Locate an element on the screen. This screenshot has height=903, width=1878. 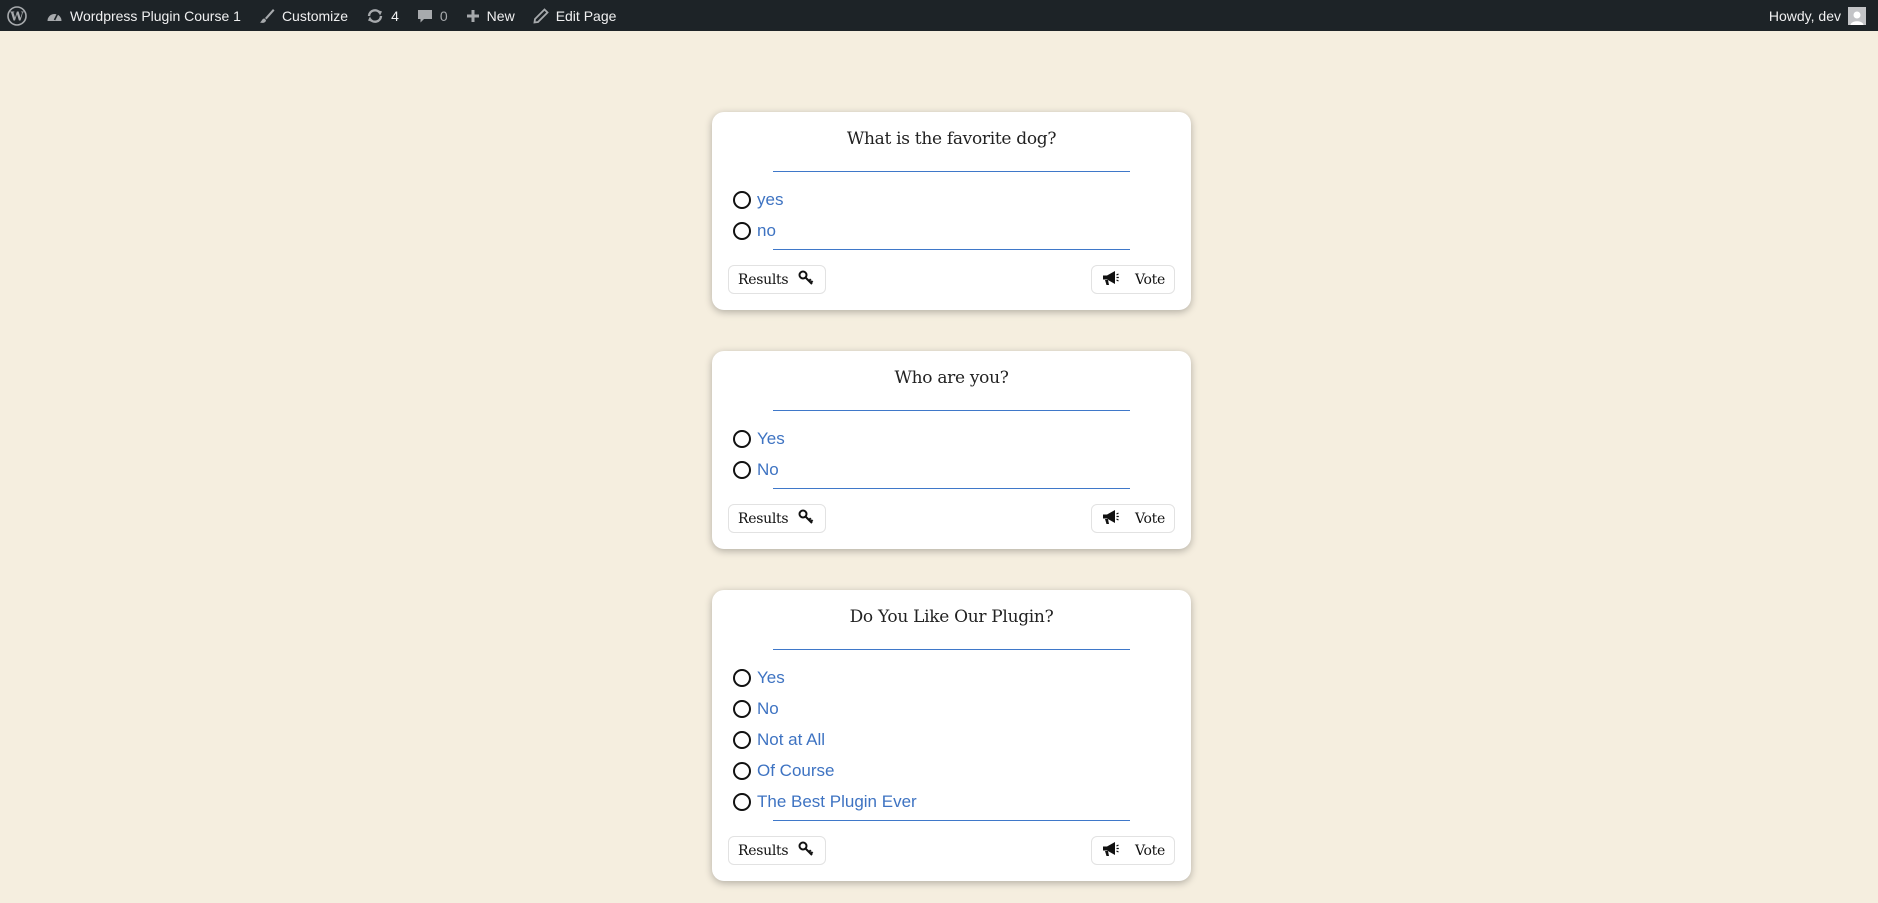
pencil-icon is located at coordinates (541, 15).